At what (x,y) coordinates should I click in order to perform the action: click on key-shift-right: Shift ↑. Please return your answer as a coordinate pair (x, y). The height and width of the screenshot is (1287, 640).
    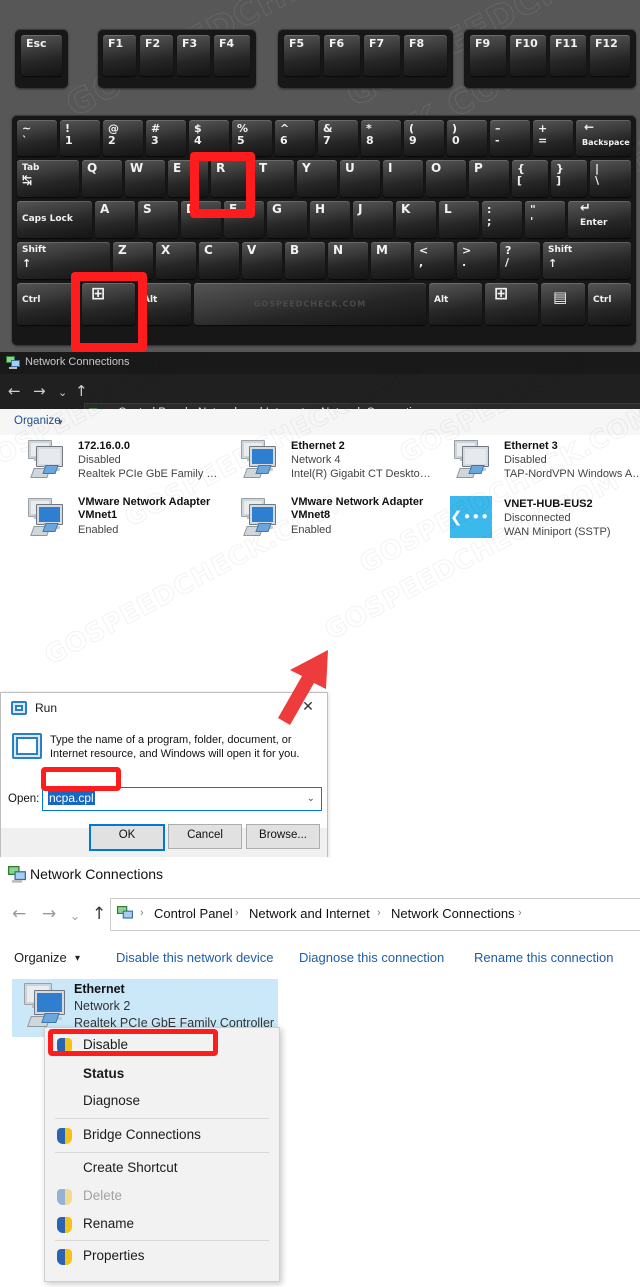
    Looking at the image, I should click on (587, 260).